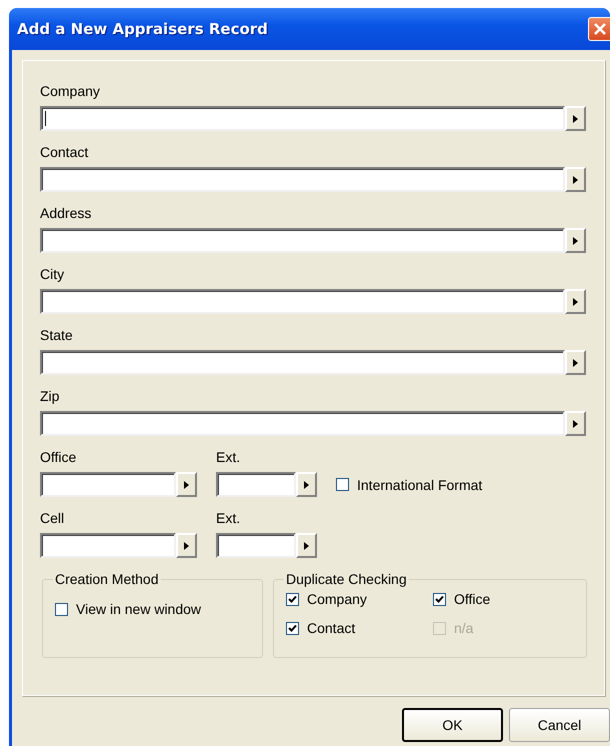 Image resolution: width=610 pixels, height=746 pixels. Describe the element at coordinates (65, 152) in the screenshot. I see `field-label: Contact` at that location.